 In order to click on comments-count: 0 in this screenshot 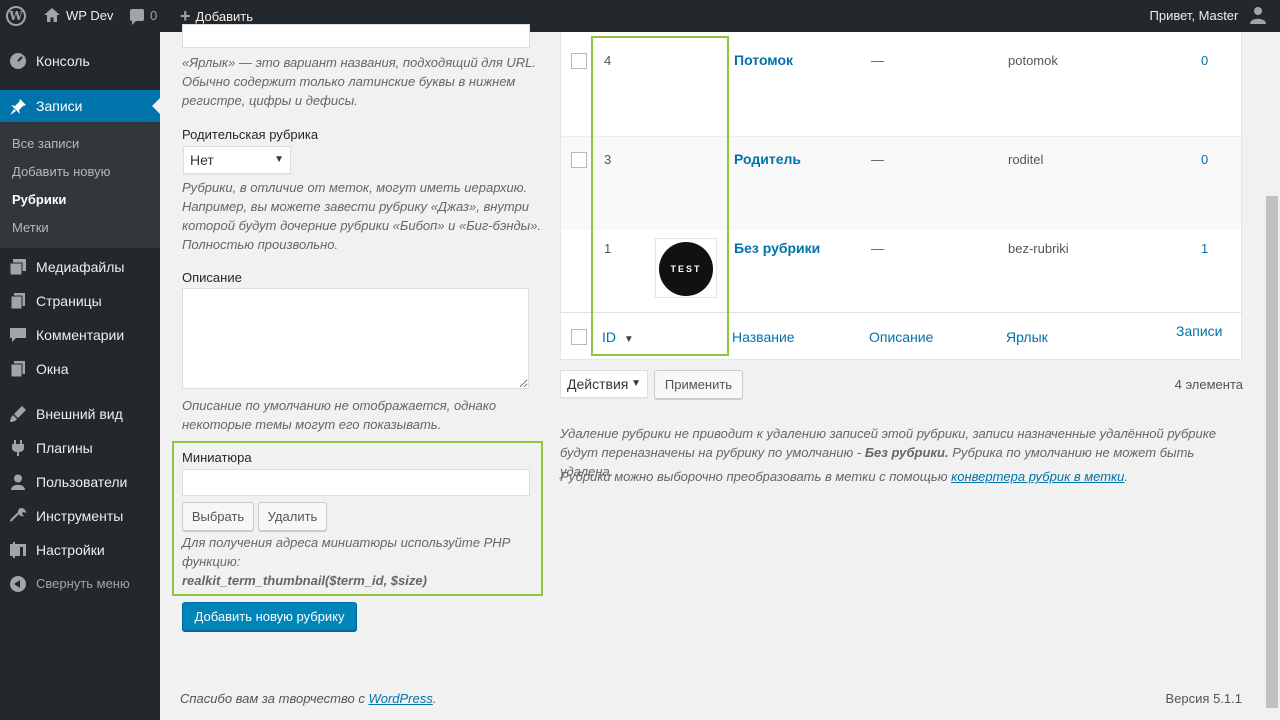, I will do `click(154, 15)`.